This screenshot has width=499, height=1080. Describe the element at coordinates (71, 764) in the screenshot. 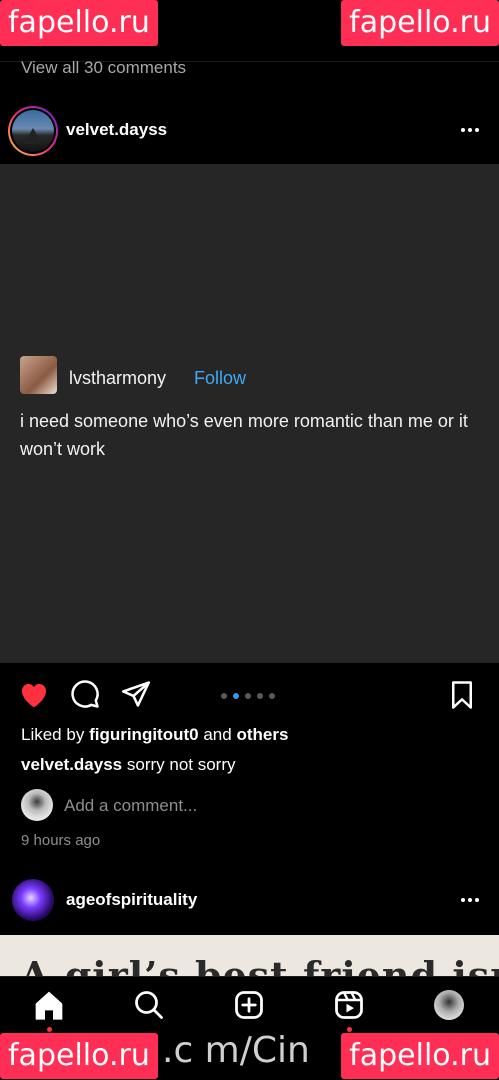

I see `caption-username: velvet.dayss` at that location.